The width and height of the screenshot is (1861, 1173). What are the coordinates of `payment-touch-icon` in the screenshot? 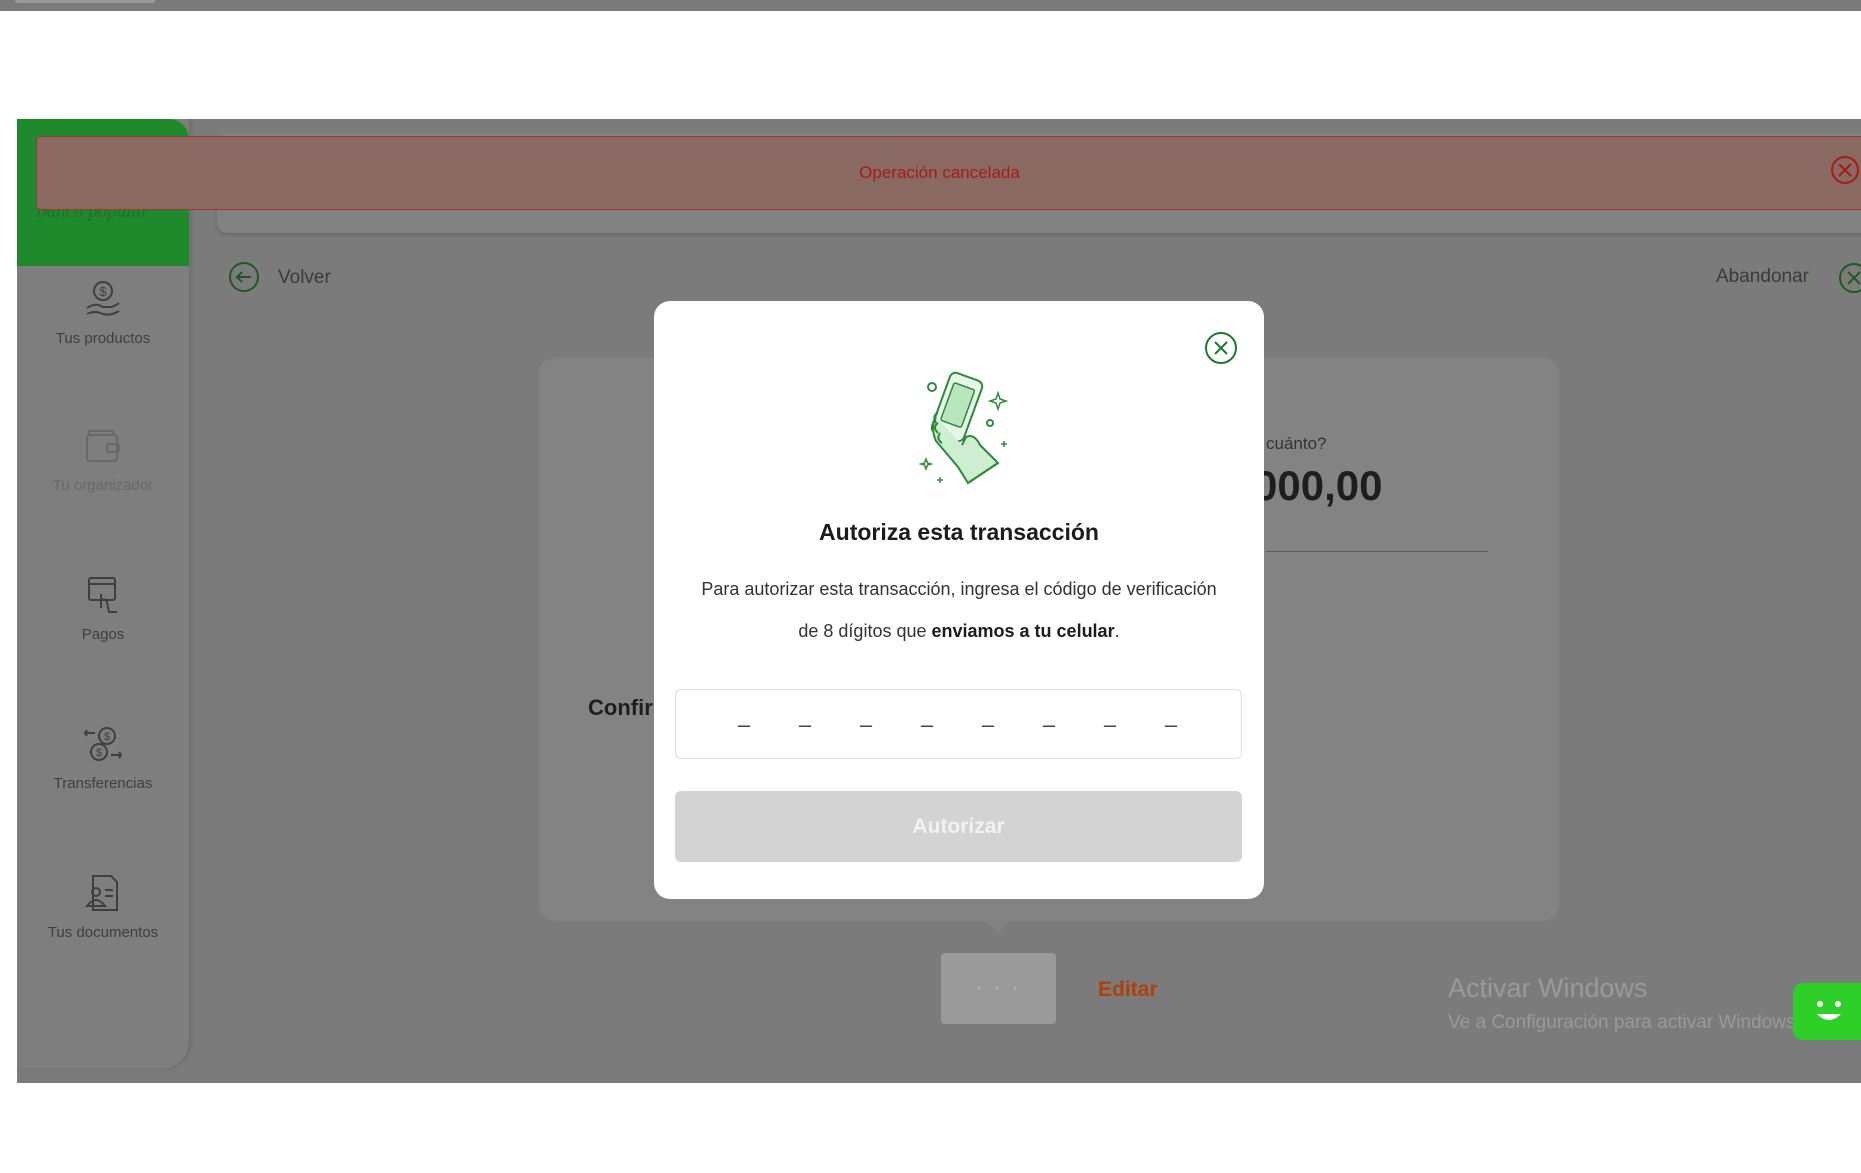 It's located at (102, 595).